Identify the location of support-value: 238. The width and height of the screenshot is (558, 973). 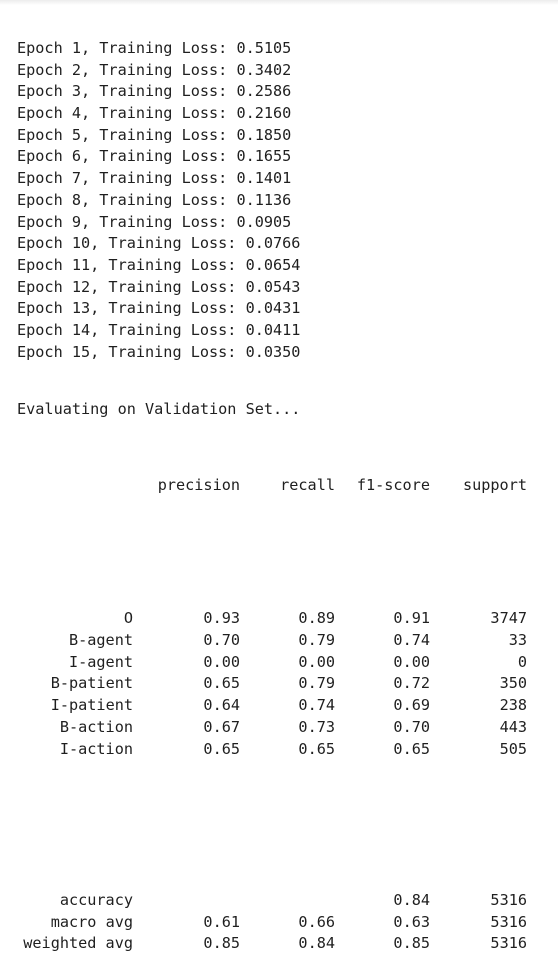
(513, 705).